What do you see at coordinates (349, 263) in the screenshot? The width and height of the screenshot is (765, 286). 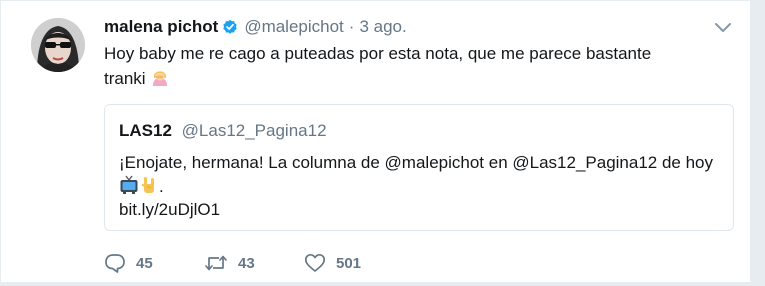 I see `like-count: 501` at bounding box center [349, 263].